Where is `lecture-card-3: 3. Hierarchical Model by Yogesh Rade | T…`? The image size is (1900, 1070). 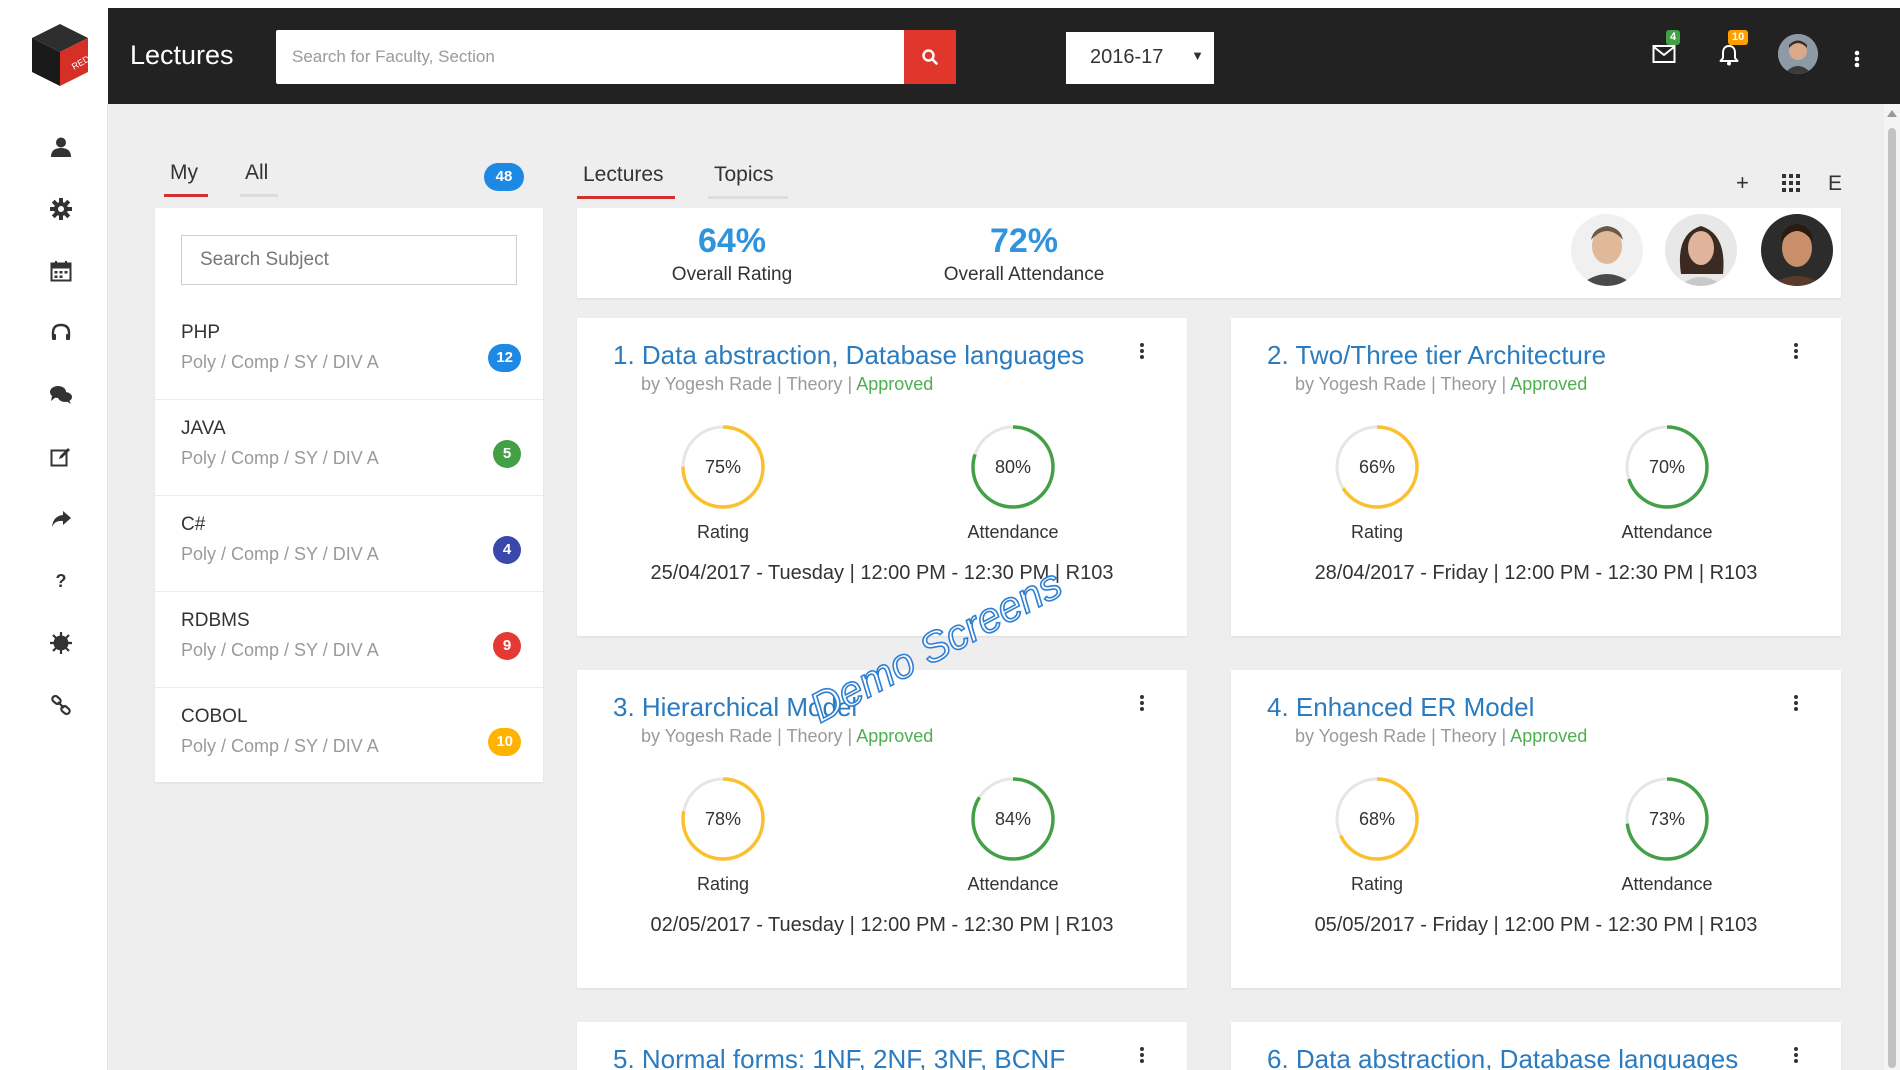 lecture-card-3: 3. Hierarchical Model by Yogesh Rade | T… is located at coordinates (882, 829).